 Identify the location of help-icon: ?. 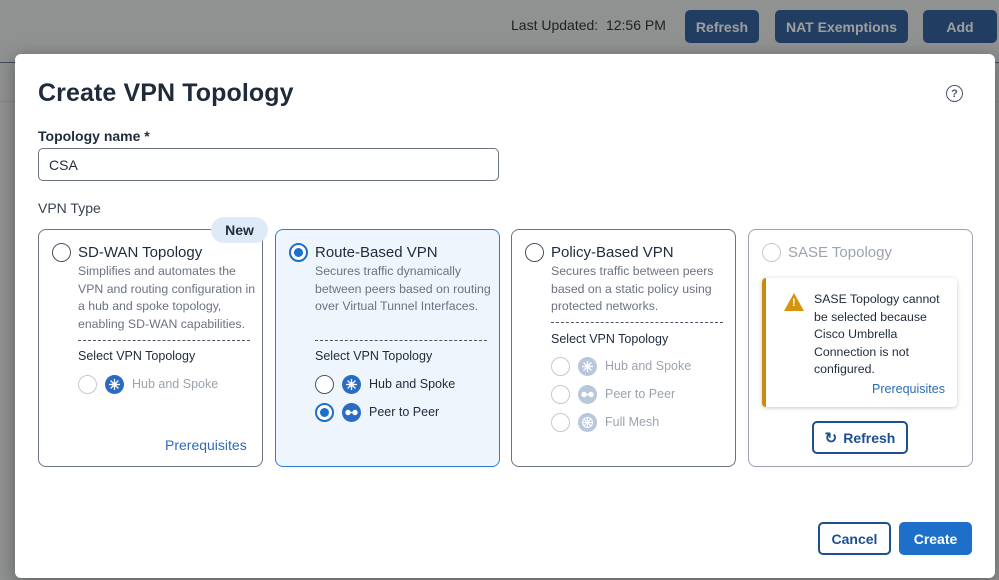
(954, 93).